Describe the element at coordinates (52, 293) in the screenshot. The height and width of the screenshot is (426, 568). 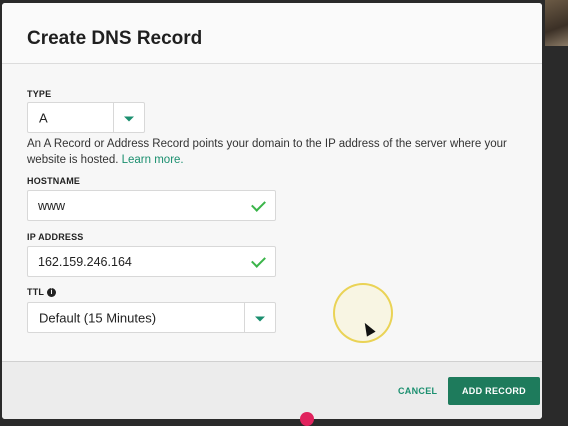
I see `info-icon: i` at that location.